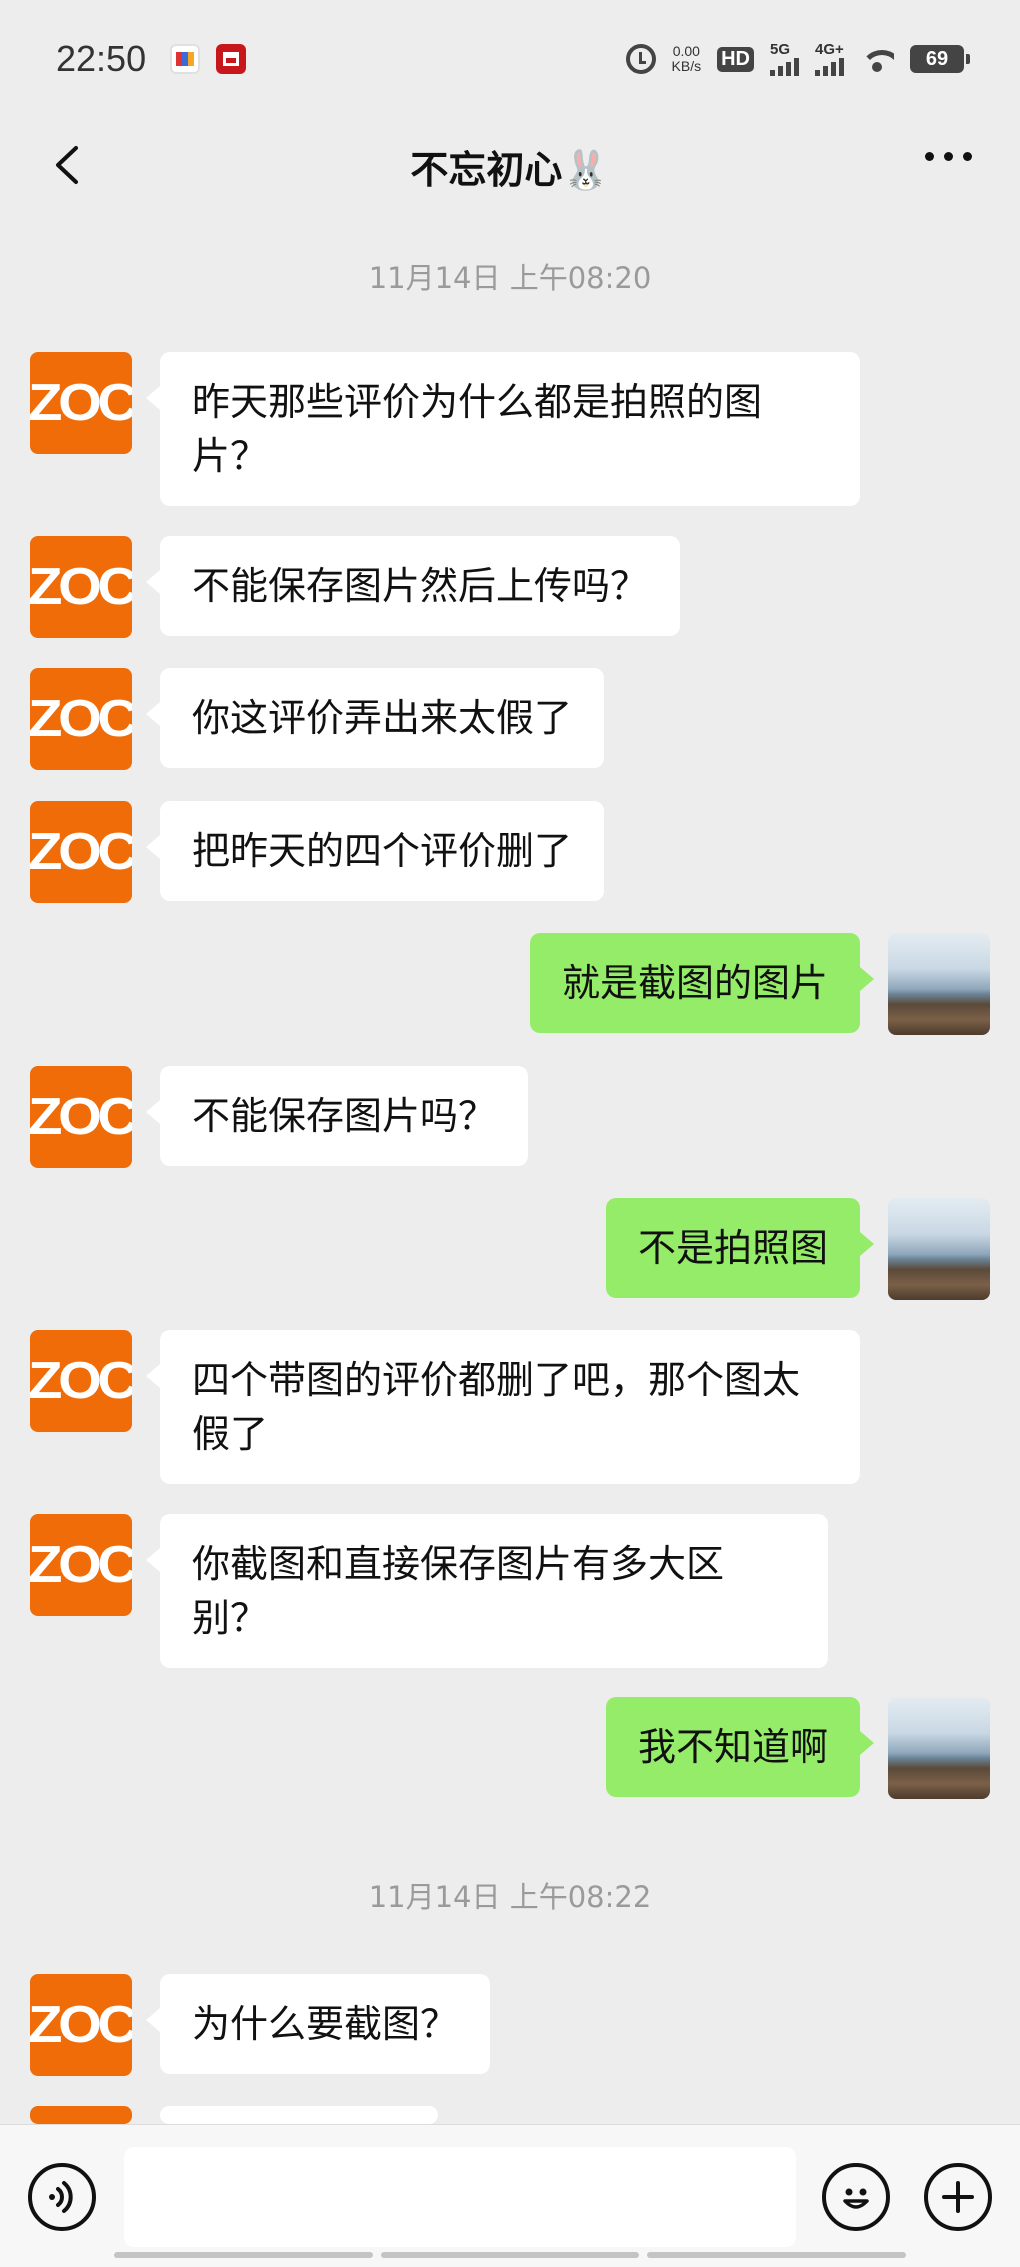 The image size is (1020, 2267). I want to click on navigation-bar, so click(510, 2259).